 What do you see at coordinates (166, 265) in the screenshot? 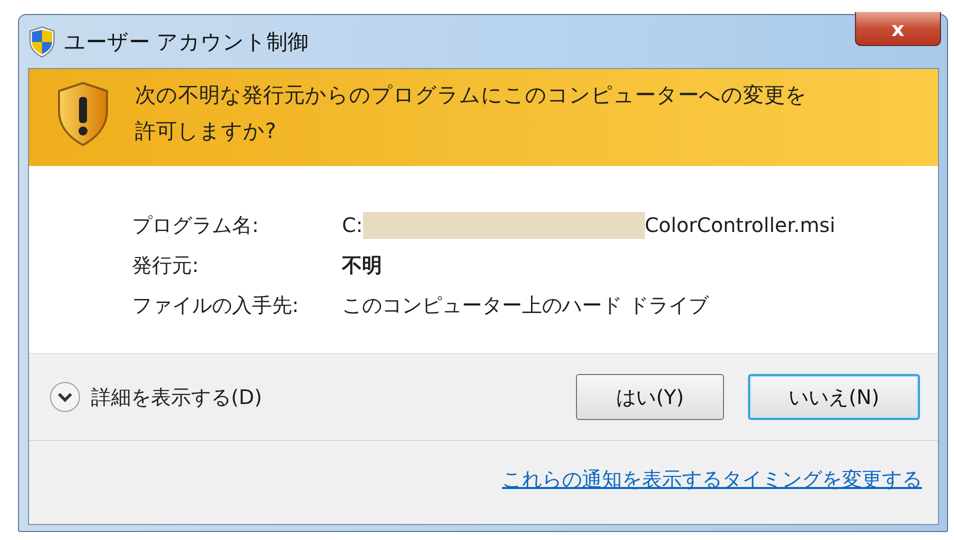
I see `detail-label: 発行元:` at bounding box center [166, 265].